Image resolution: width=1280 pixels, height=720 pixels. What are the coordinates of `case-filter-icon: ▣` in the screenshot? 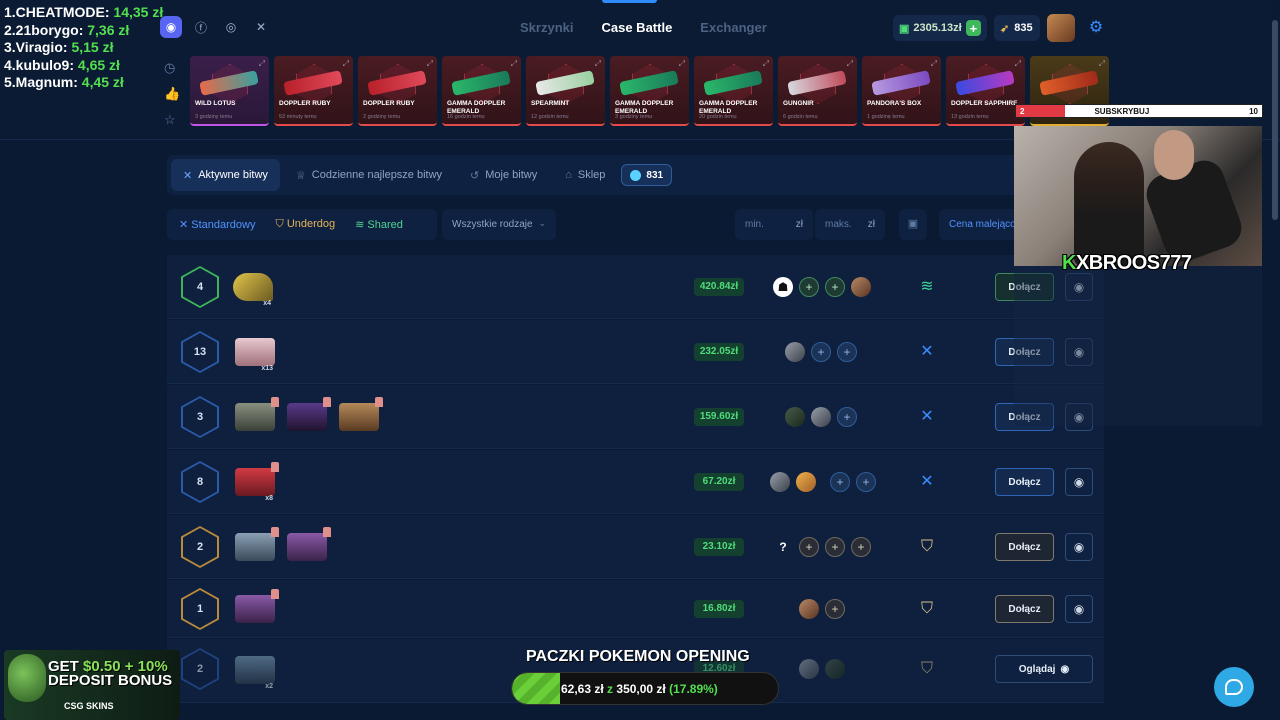 It's located at (913, 224).